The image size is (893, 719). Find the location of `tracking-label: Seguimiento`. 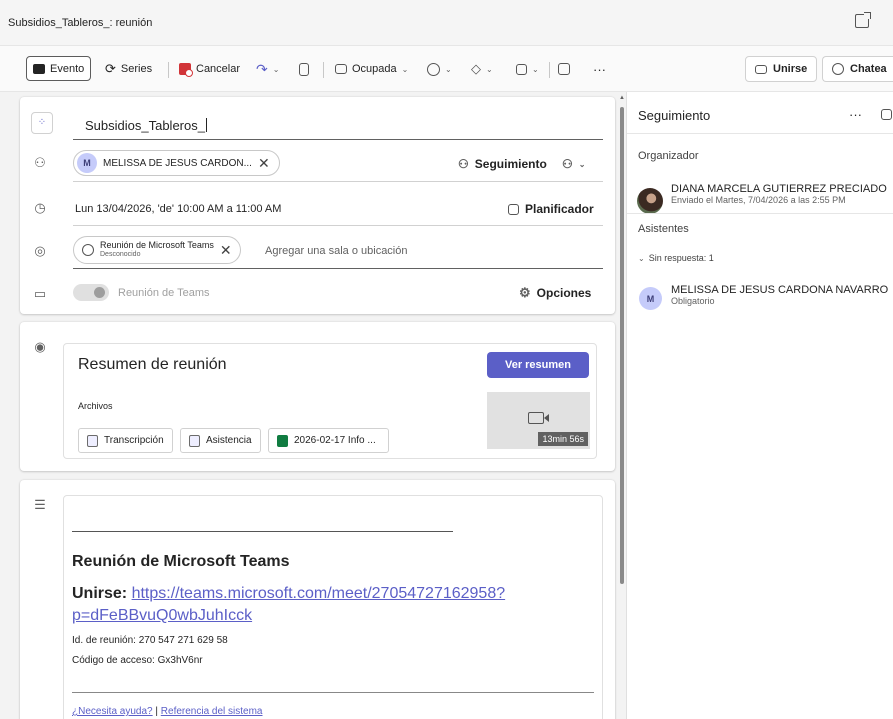

tracking-label: Seguimiento is located at coordinates (510, 164).